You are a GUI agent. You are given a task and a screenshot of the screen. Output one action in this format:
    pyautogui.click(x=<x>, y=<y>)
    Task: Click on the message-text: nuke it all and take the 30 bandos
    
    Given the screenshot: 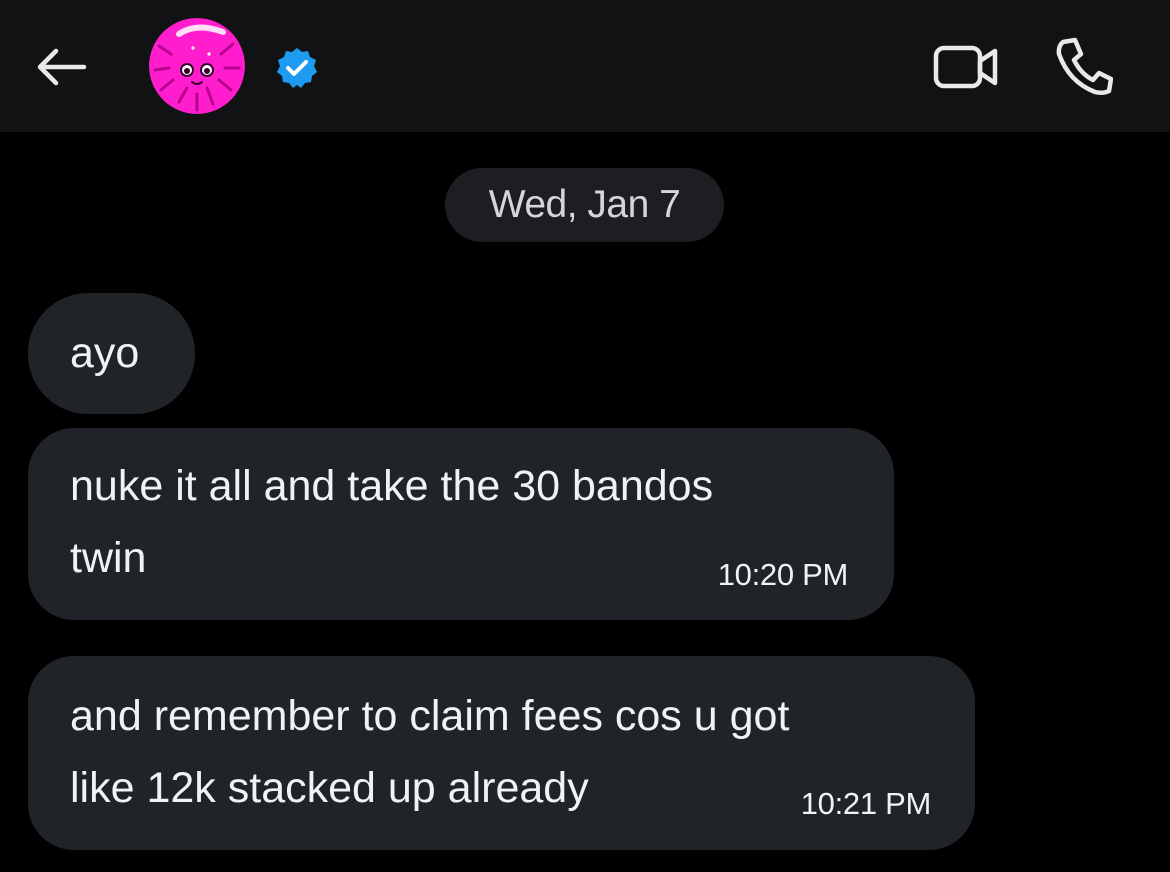 What is the action you would take?
    pyautogui.click(x=392, y=486)
    